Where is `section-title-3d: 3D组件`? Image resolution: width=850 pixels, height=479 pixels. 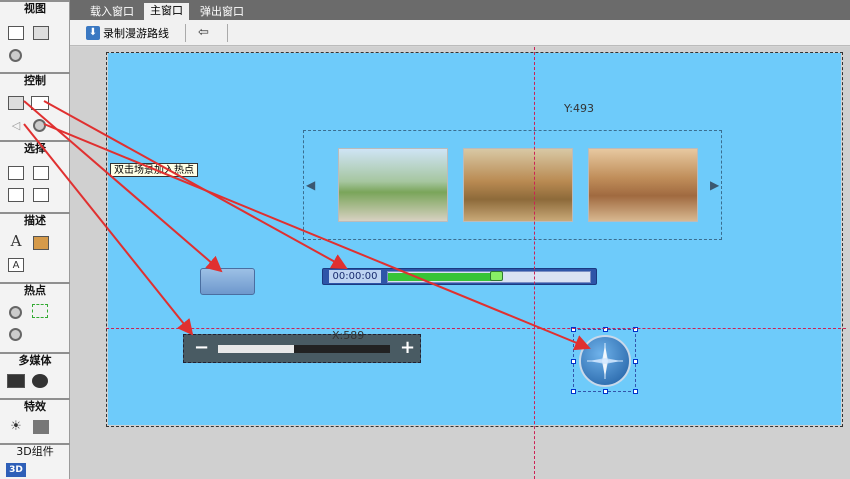
section-title-3d: 3D组件 is located at coordinates (35, 451).